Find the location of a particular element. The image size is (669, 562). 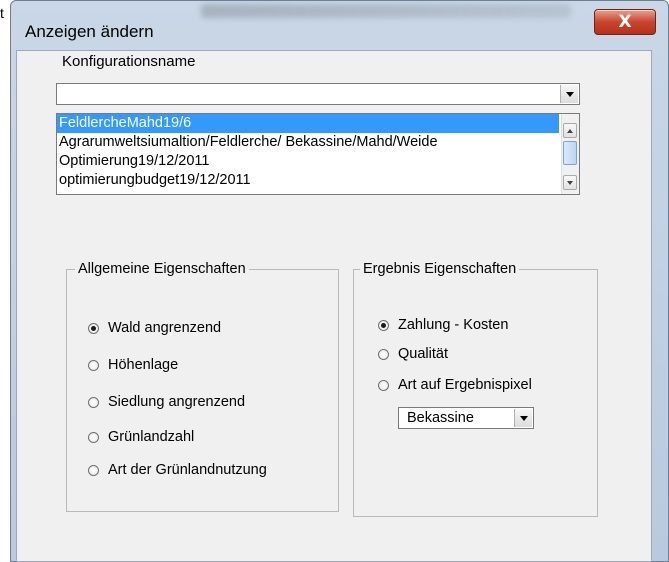

close-button: X is located at coordinates (625, 22).